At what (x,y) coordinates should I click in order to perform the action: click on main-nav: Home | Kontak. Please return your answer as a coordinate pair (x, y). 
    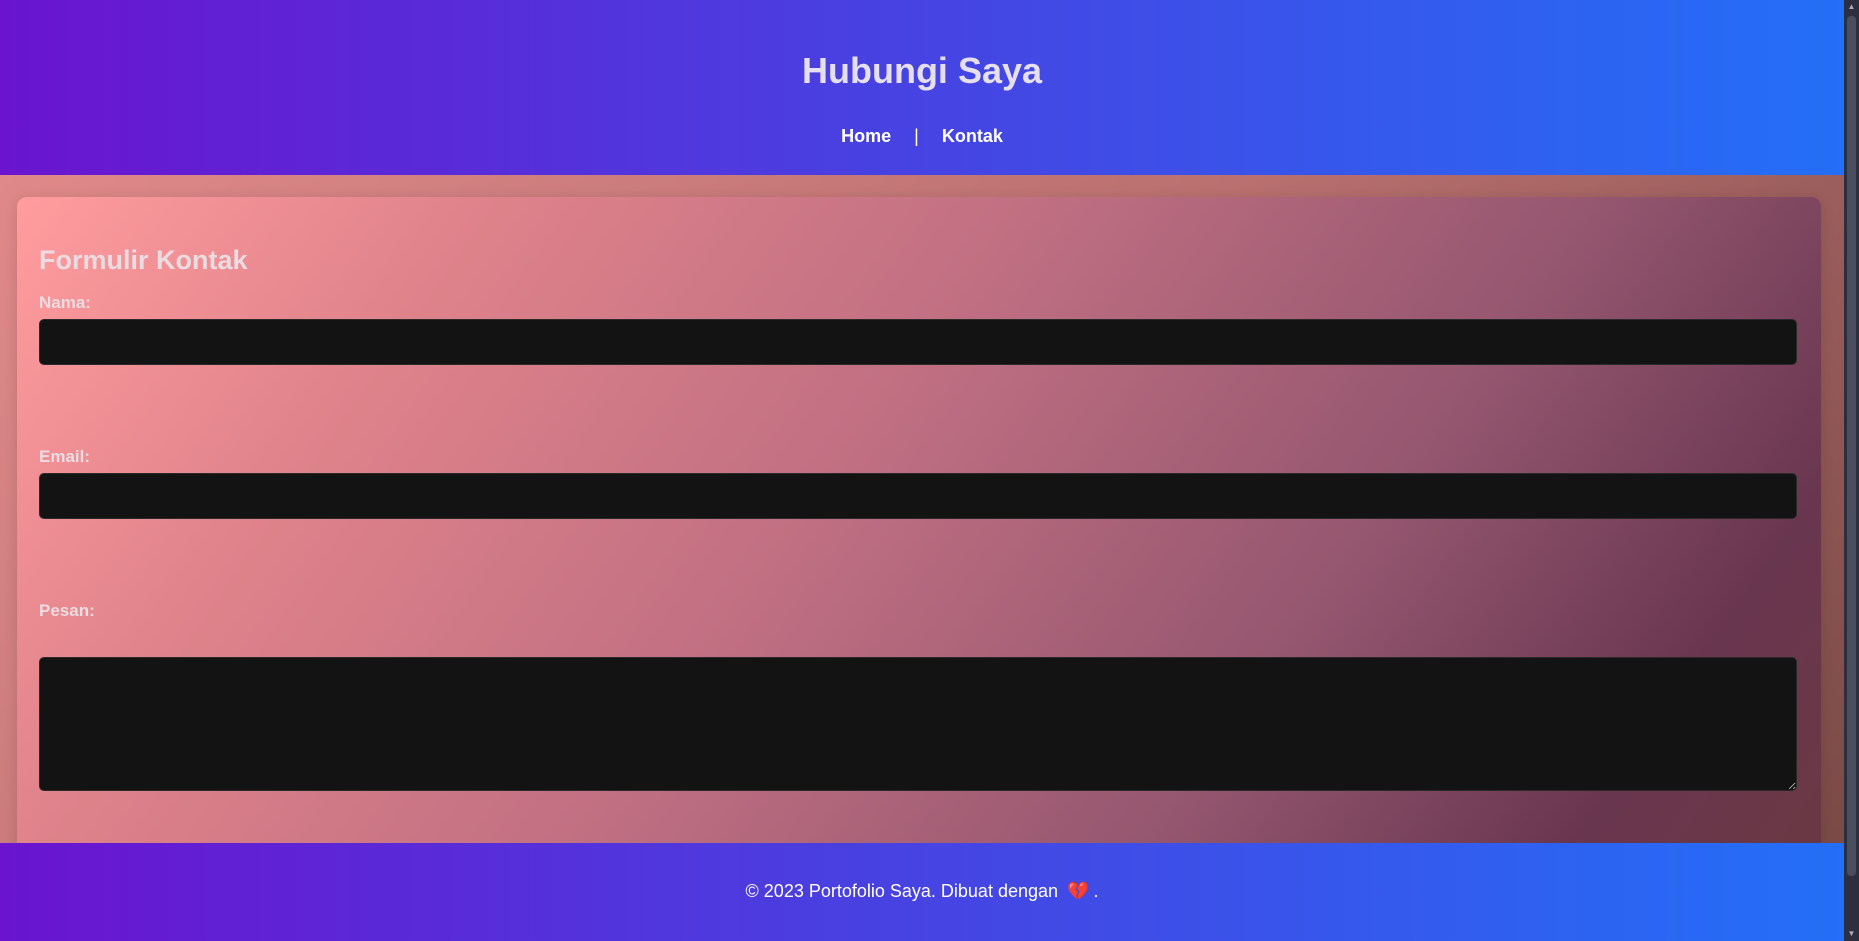
    Looking at the image, I should click on (922, 136).